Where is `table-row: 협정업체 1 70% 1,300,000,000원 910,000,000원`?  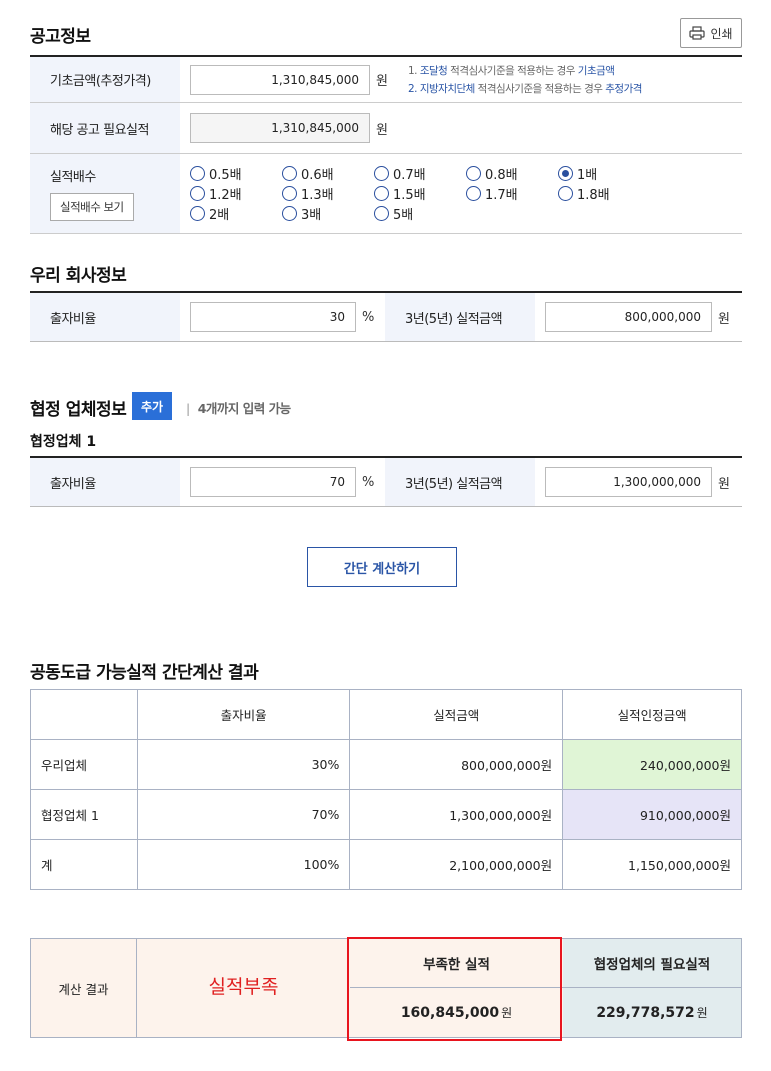
table-row: 협정업체 1 70% 1,300,000,000원 910,000,000원 is located at coordinates (386, 814).